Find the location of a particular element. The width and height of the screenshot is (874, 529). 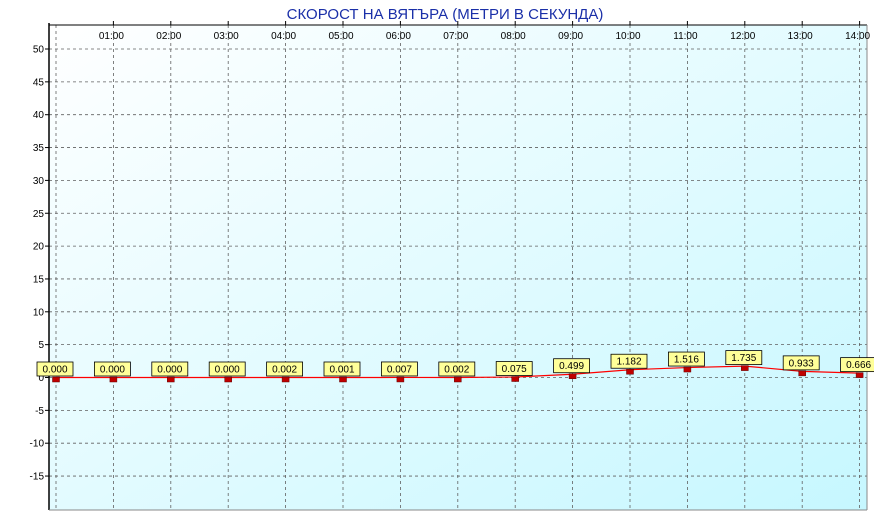

x-tick-label: 03:00 is located at coordinates (226, 36).